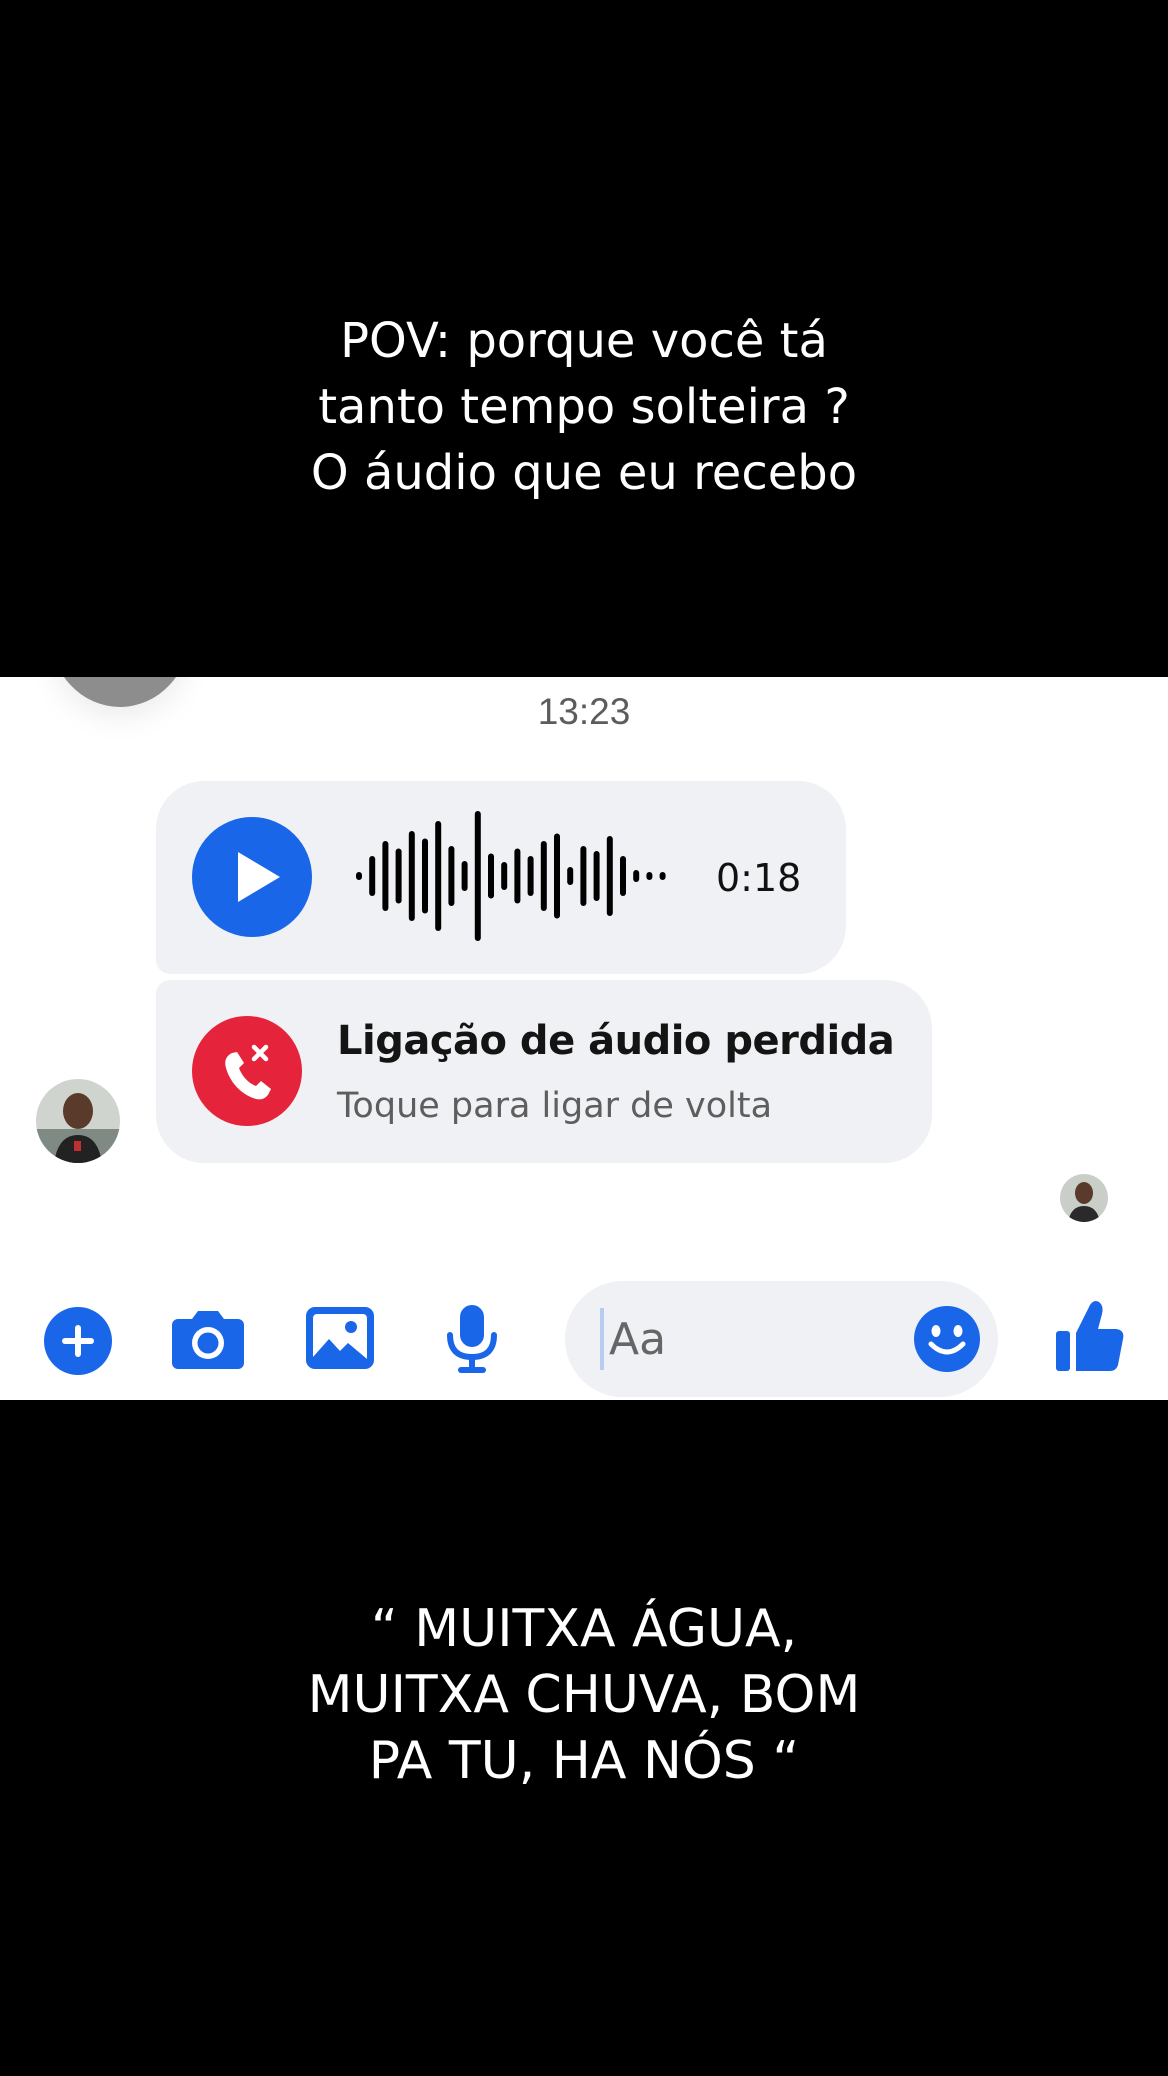  Describe the element at coordinates (555, 1106) in the screenshot. I see `missed-call-subtitle: Toque para ligar de volta` at that location.